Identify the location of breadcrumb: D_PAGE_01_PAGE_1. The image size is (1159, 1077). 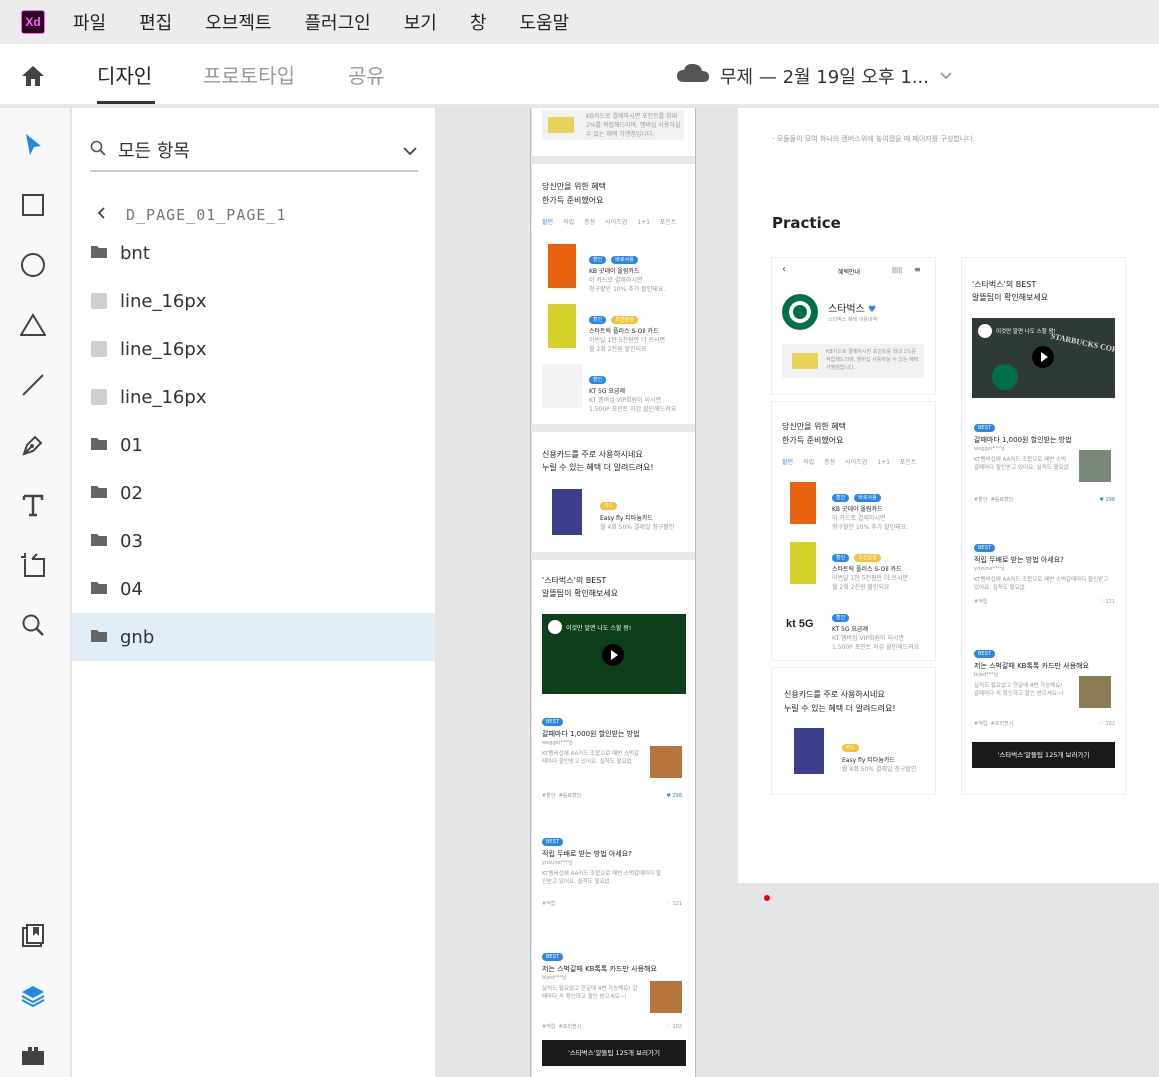
(191, 215).